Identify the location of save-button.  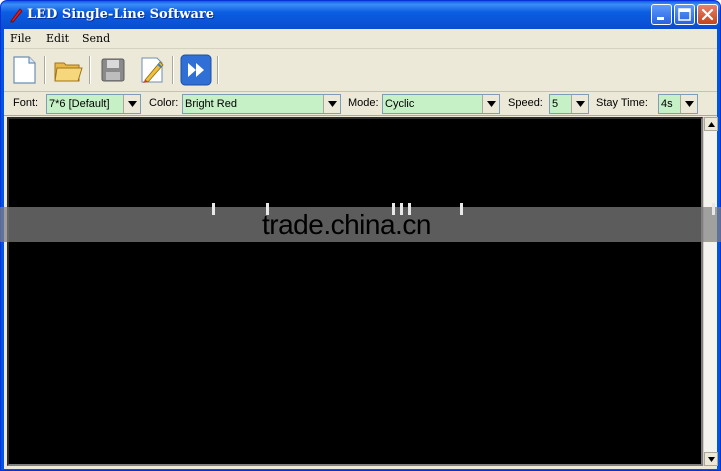
(113, 70).